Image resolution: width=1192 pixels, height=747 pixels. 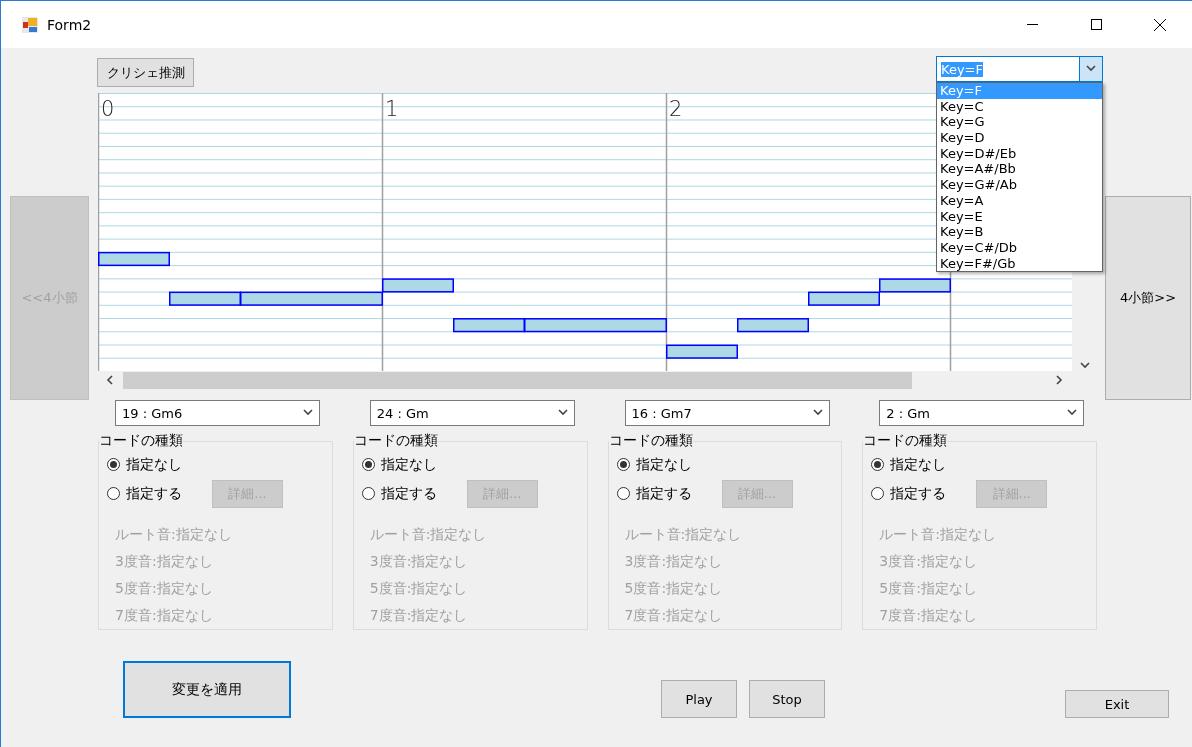 I want to click on scroll-right-icon, so click(x=1059, y=380).